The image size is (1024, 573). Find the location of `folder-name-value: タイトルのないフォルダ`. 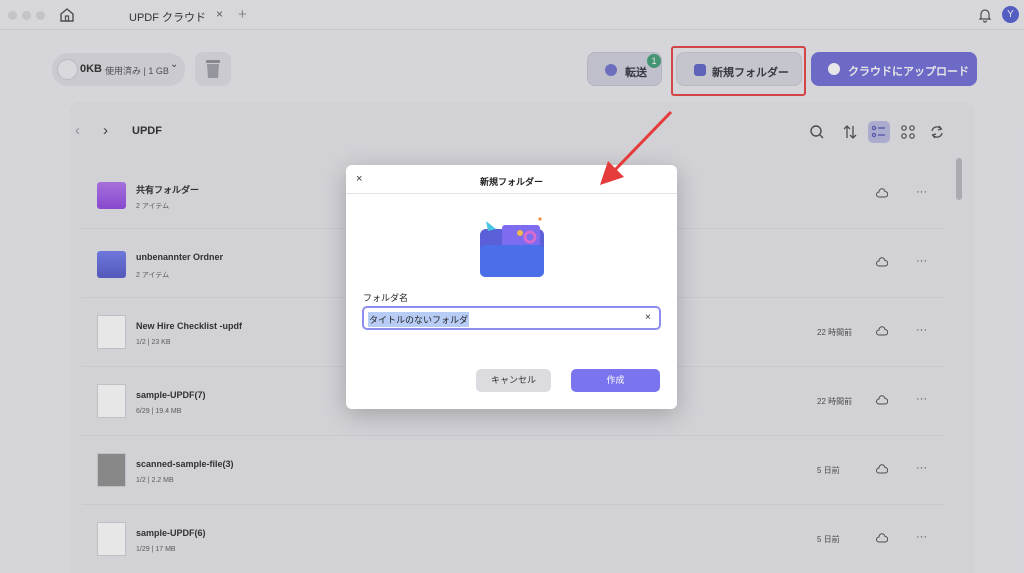

folder-name-value: タイトルのないフォルダ is located at coordinates (419, 319).